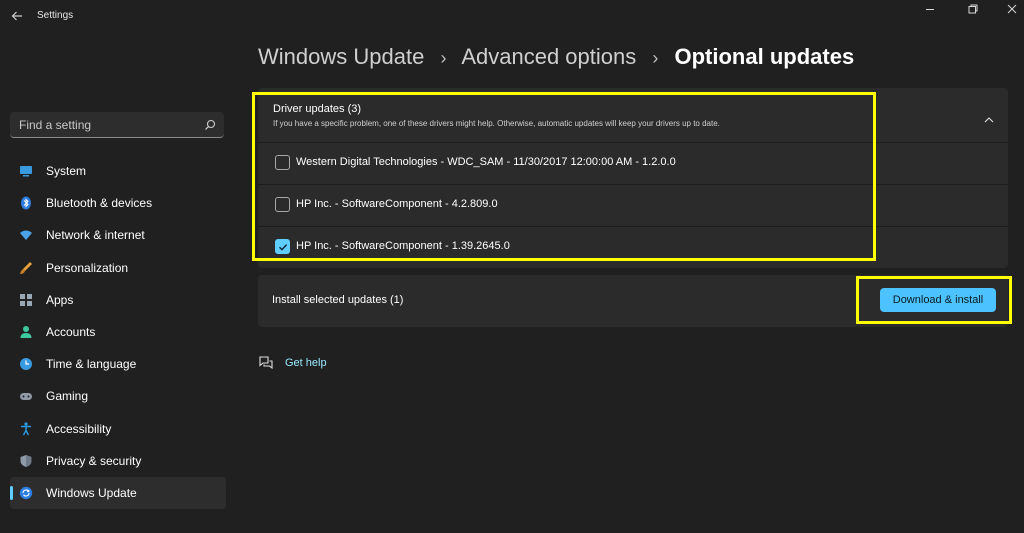 This screenshot has height=533, width=1024. I want to click on restore-icon, so click(973, 11).